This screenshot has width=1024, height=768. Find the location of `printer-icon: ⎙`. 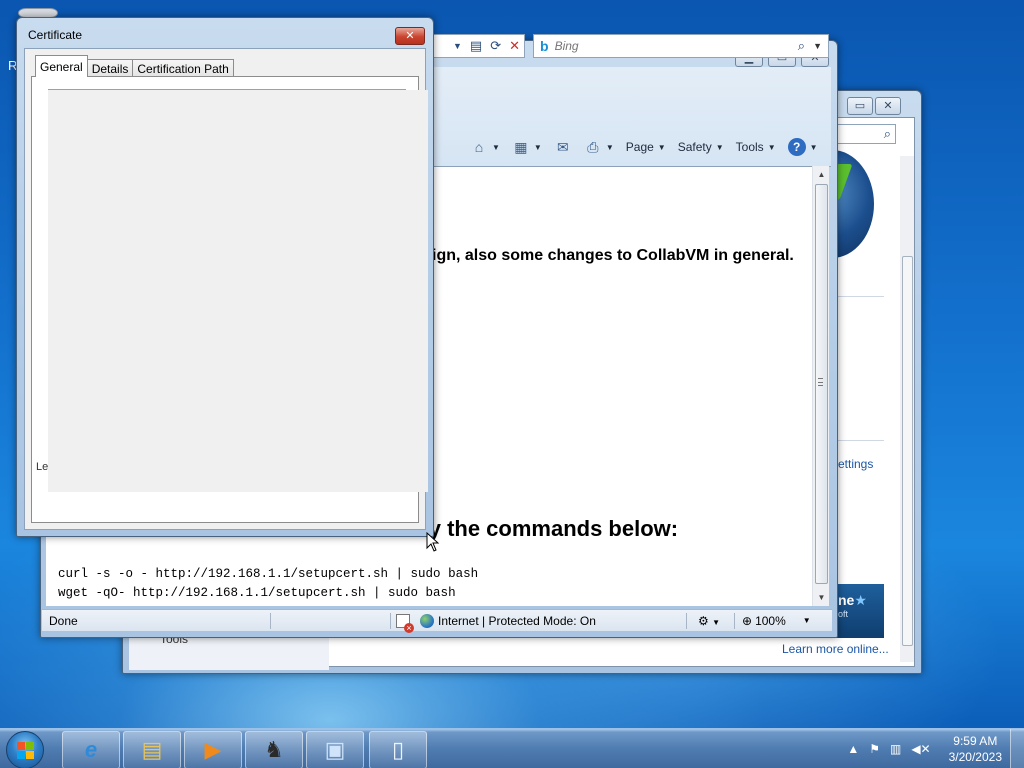

printer-icon: ⎙ is located at coordinates (593, 146).